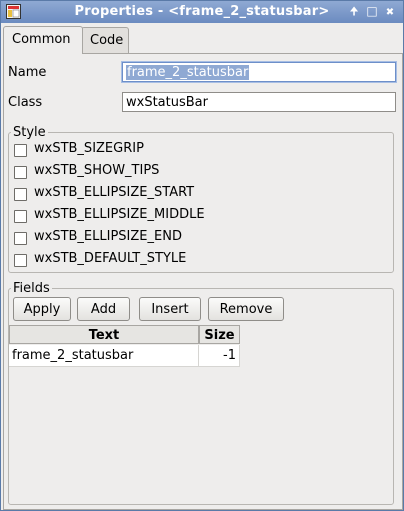 The width and height of the screenshot is (404, 511). What do you see at coordinates (29, 132) in the screenshot?
I see `style-legend: Style` at bounding box center [29, 132].